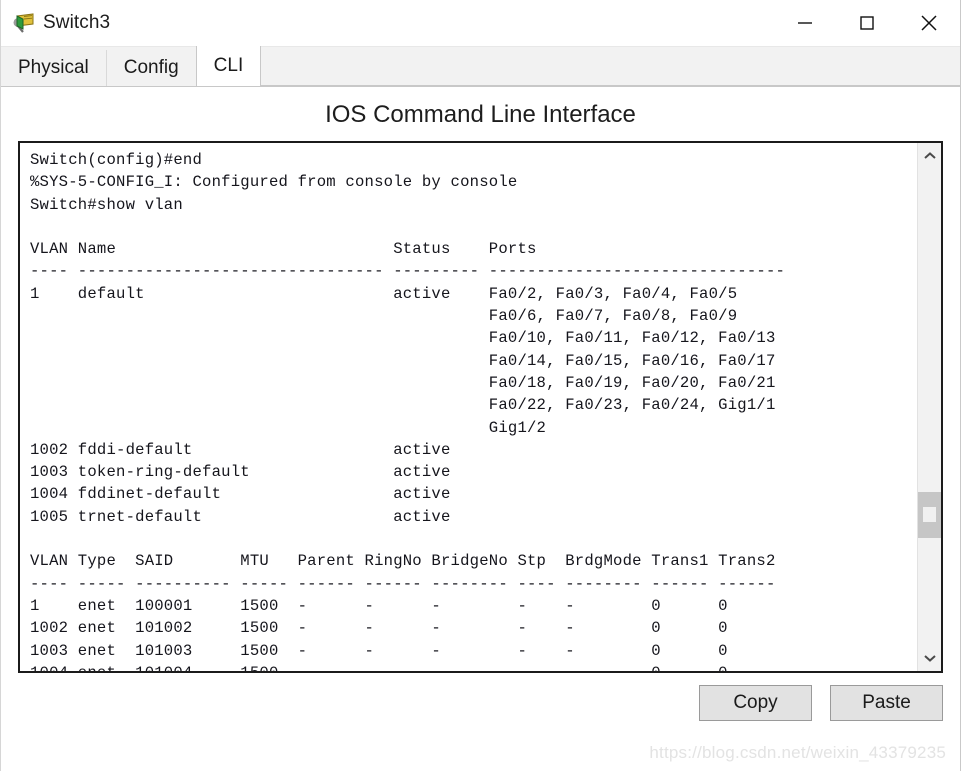 The image size is (961, 771). What do you see at coordinates (480, 703) in the screenshot?
I see `action-bar: Copy Paste` at bounding box center [480, 703].